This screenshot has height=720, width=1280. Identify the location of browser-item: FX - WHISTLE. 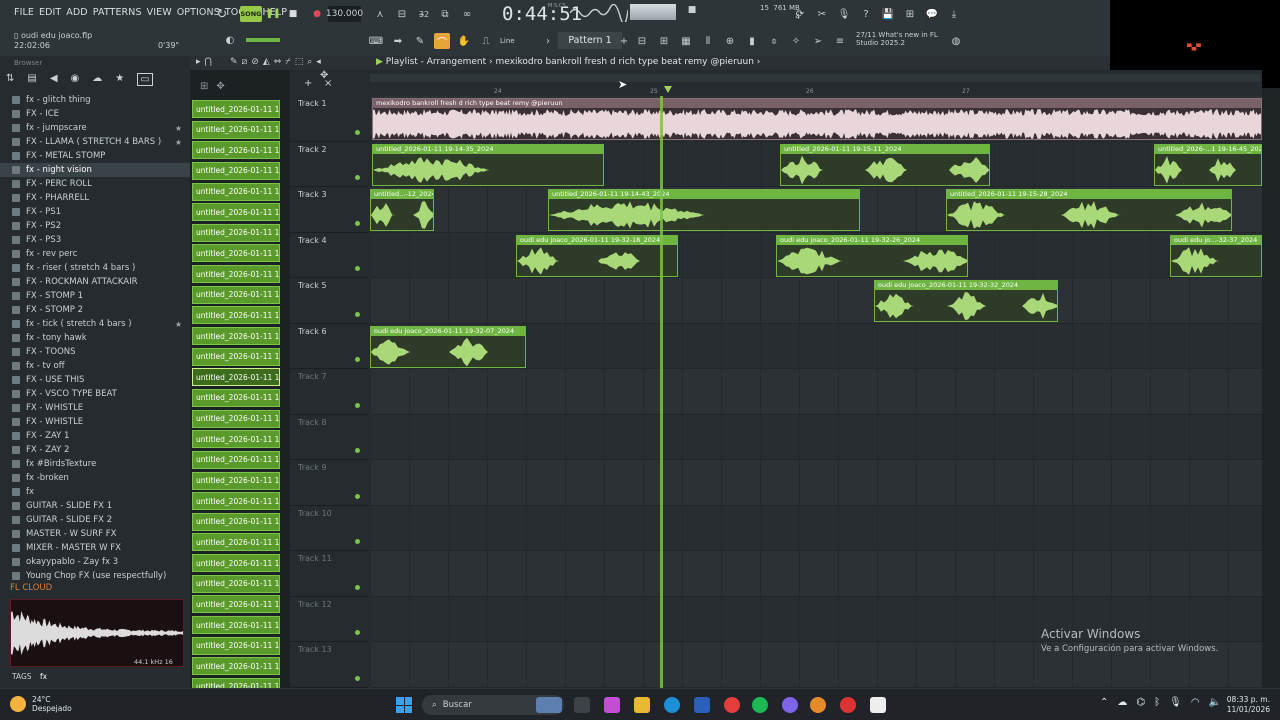
(95, 408).